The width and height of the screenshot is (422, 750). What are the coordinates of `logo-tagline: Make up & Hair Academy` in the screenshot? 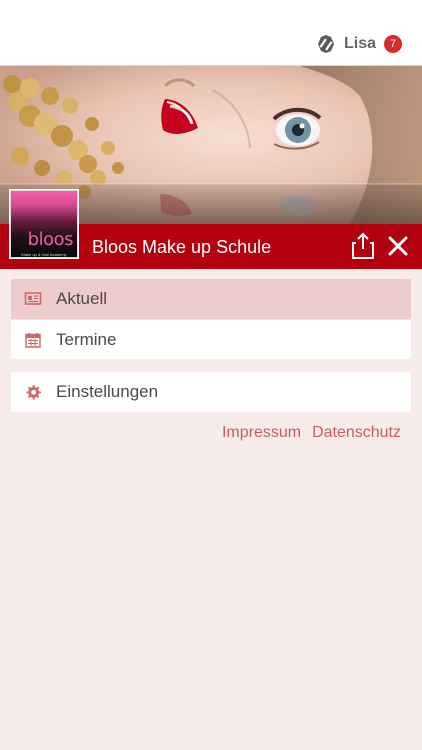 It's located at (44, 254).